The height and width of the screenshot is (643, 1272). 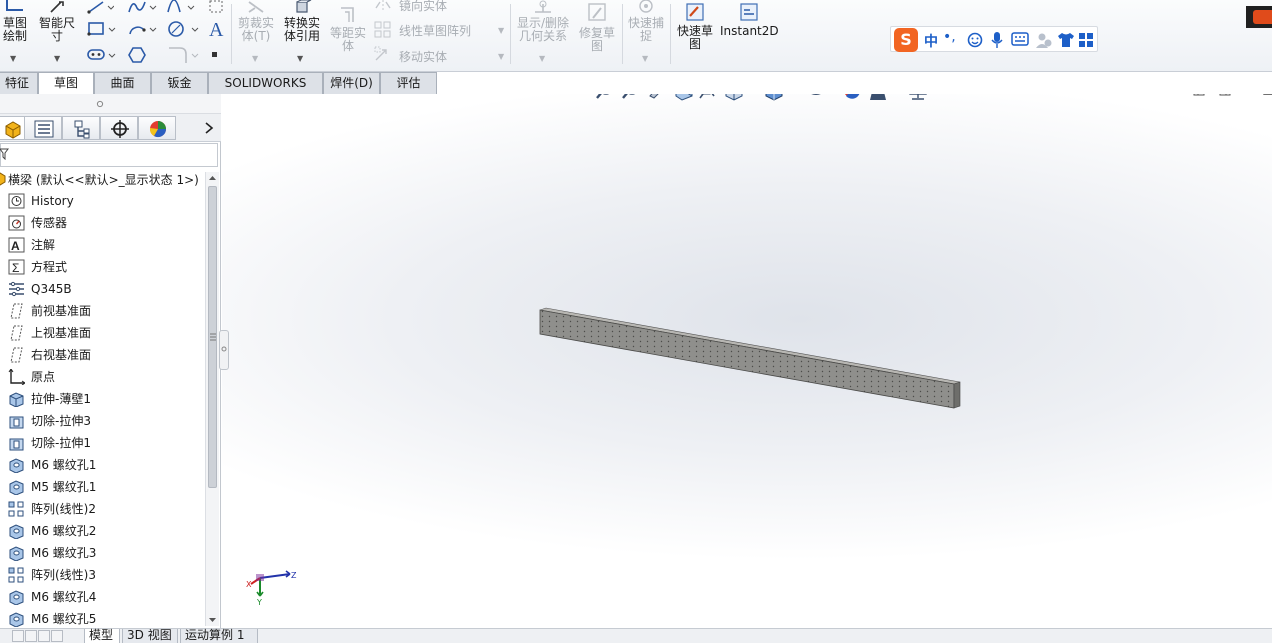 I want to click on display-manager-tab, so click(x=157, y=128).